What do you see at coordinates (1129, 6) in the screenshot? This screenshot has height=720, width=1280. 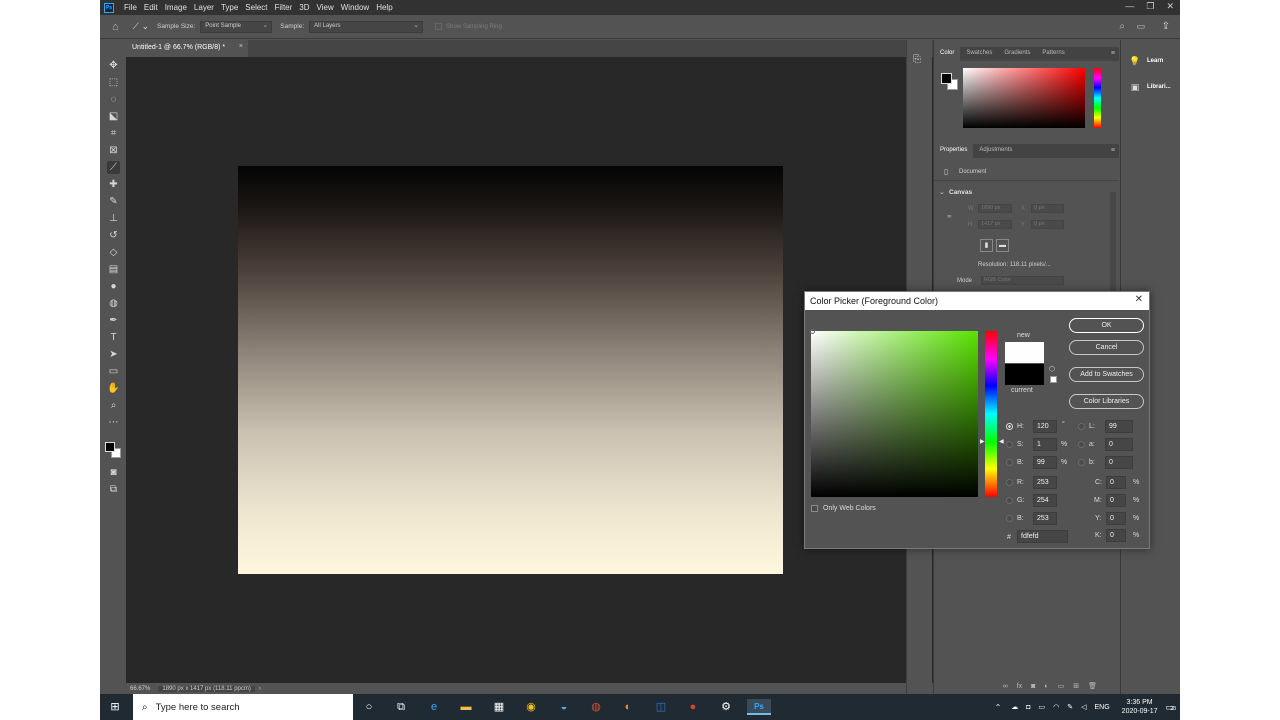 I see `minimize-icon: —` at bounding box center [1129, 6].